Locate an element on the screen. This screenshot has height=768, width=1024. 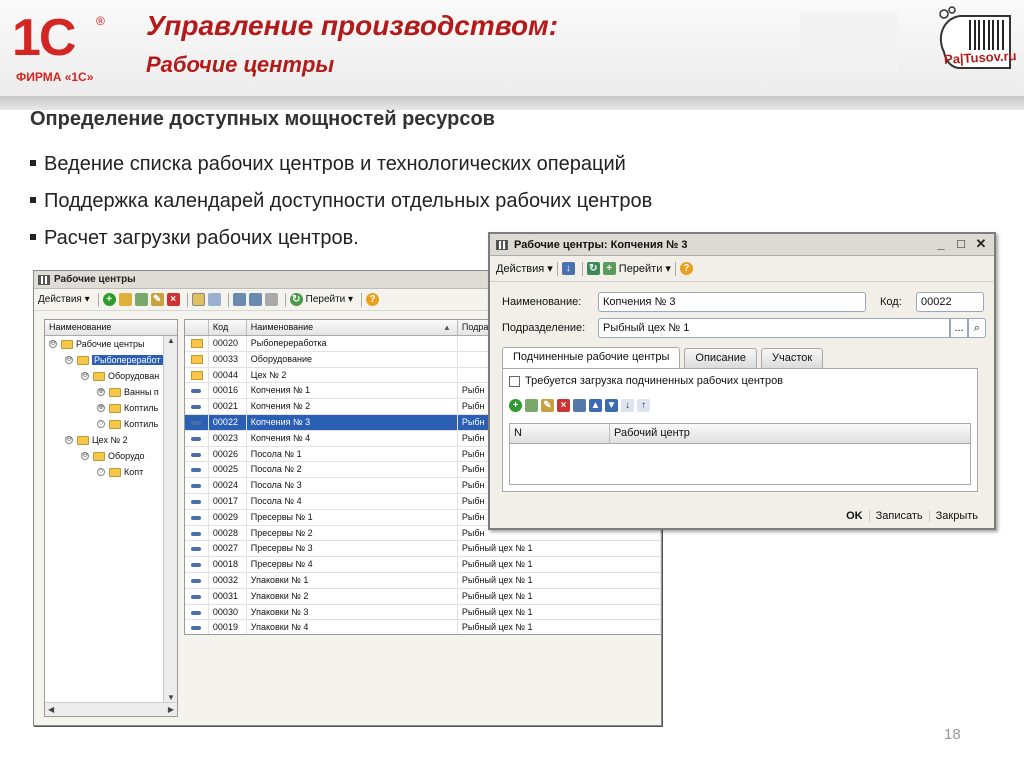
elephant-barcode-icon is located at coordinates (975, 37).